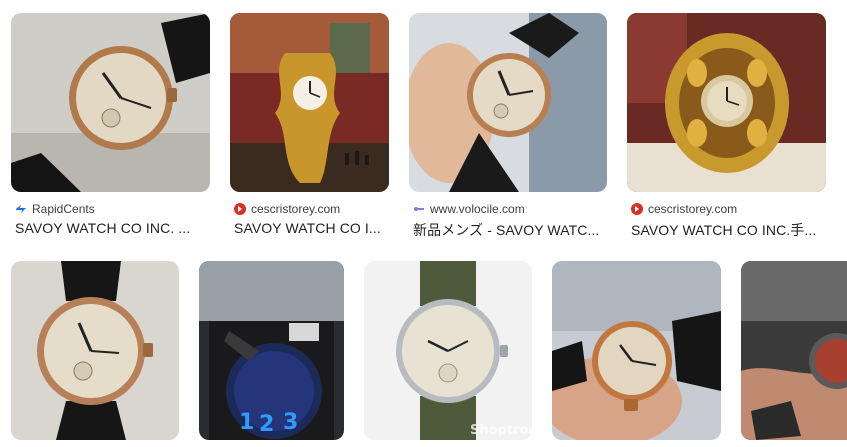  I want to click on result-source-4: cescristorey.com, so click(684, 209).